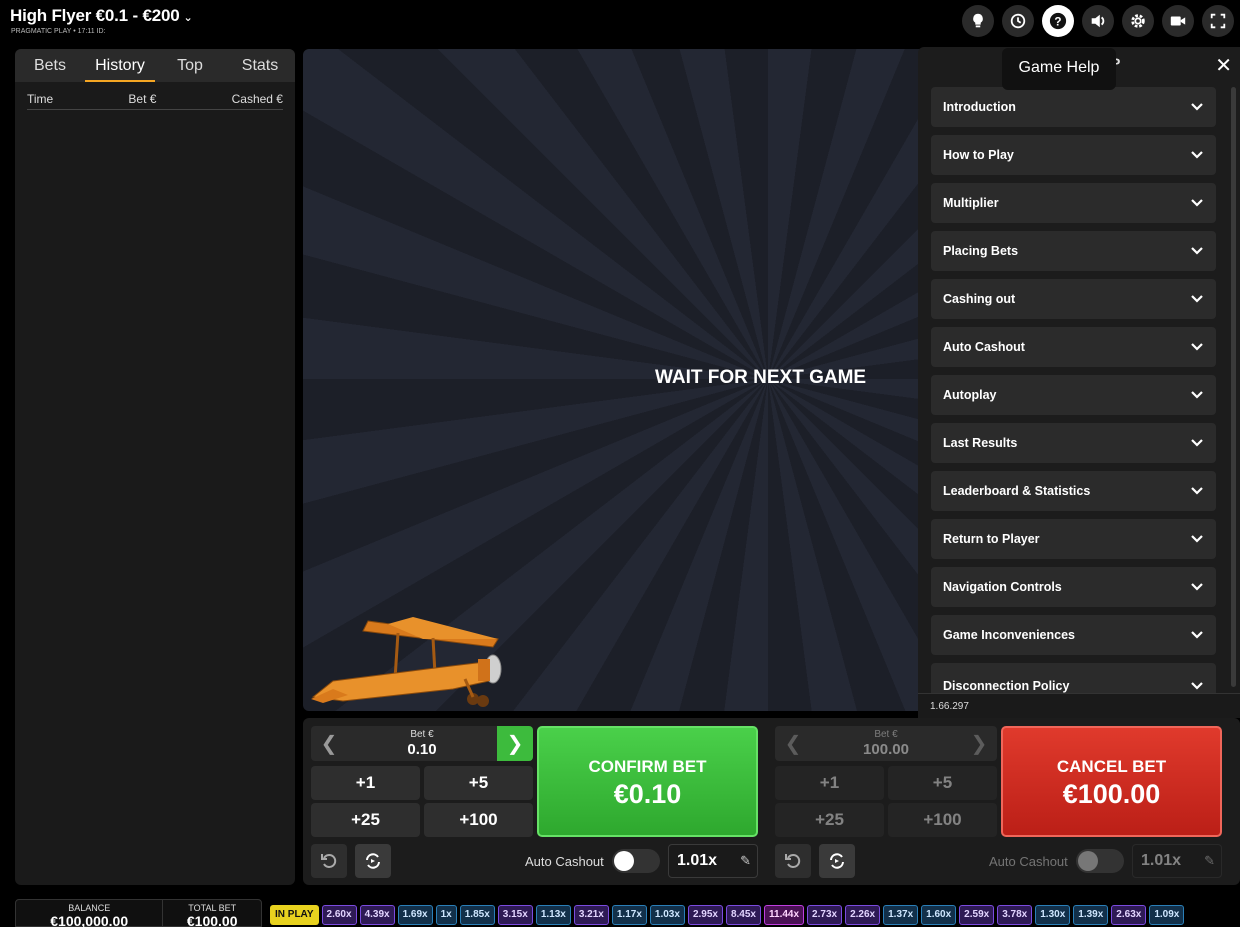  I want to click on help-item-autoplay: Autoplay, so click(1073, 395).